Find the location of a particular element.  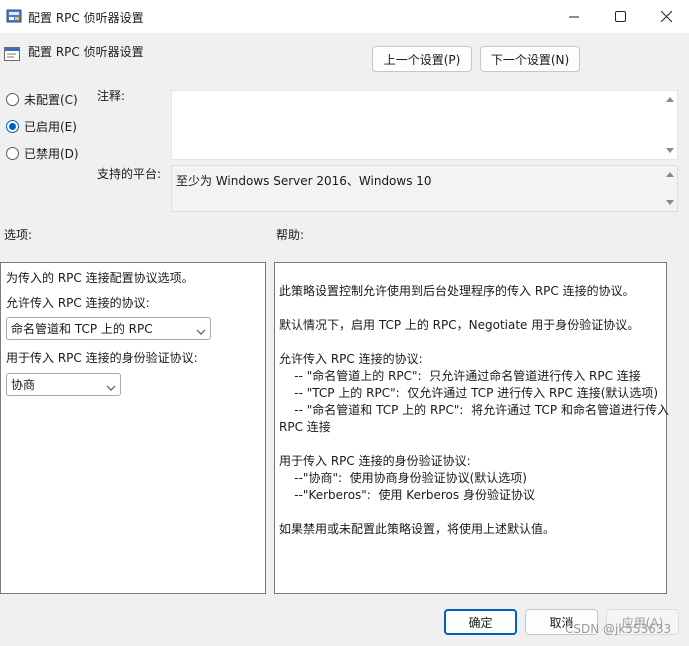

policy-name: 配置 RPC 侦听器设置 is located at coordinates (86, 52).